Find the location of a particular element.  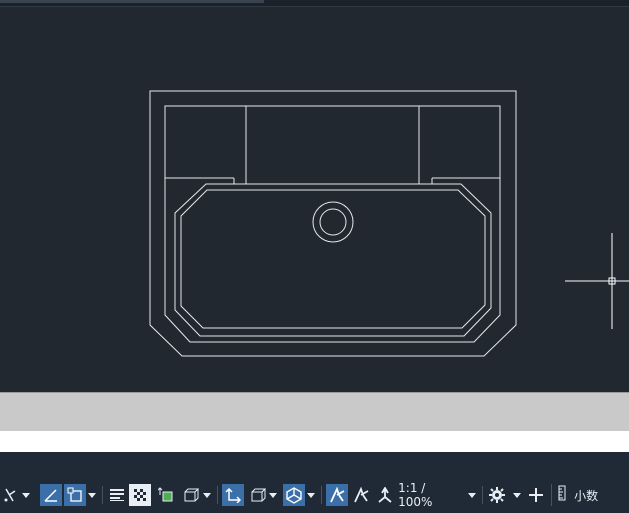

units-label: 小数 is located at coordinates (586, 495).